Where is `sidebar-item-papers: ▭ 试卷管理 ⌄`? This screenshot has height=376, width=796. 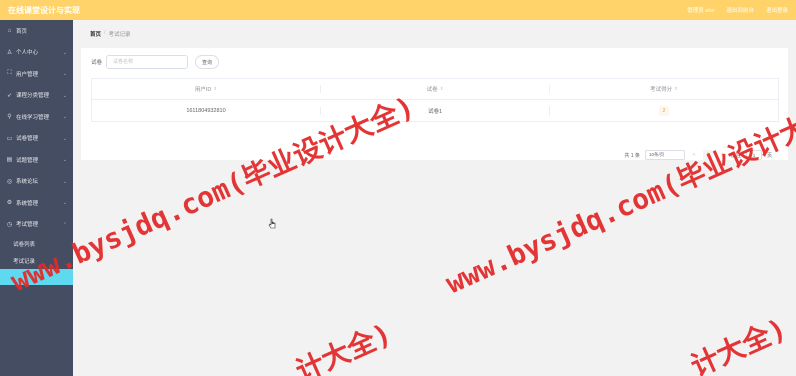 sidebar-item-papers: ▭ 试卷管理 ⌄ is located at coordinates (36, 139).